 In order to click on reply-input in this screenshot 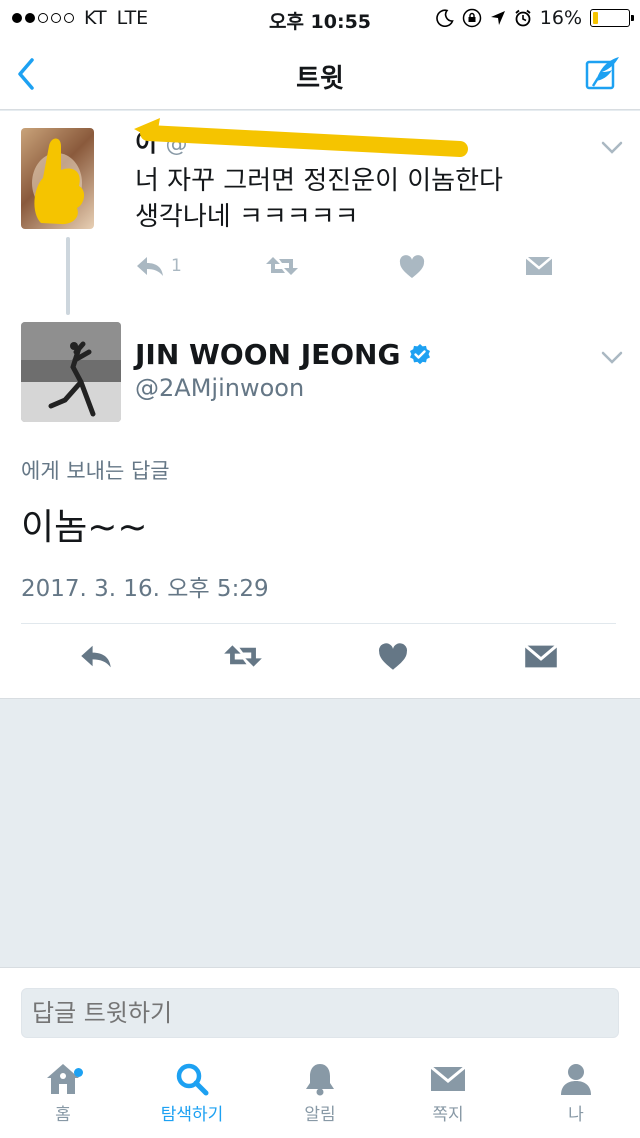, I will do `click(320, 1013)`.